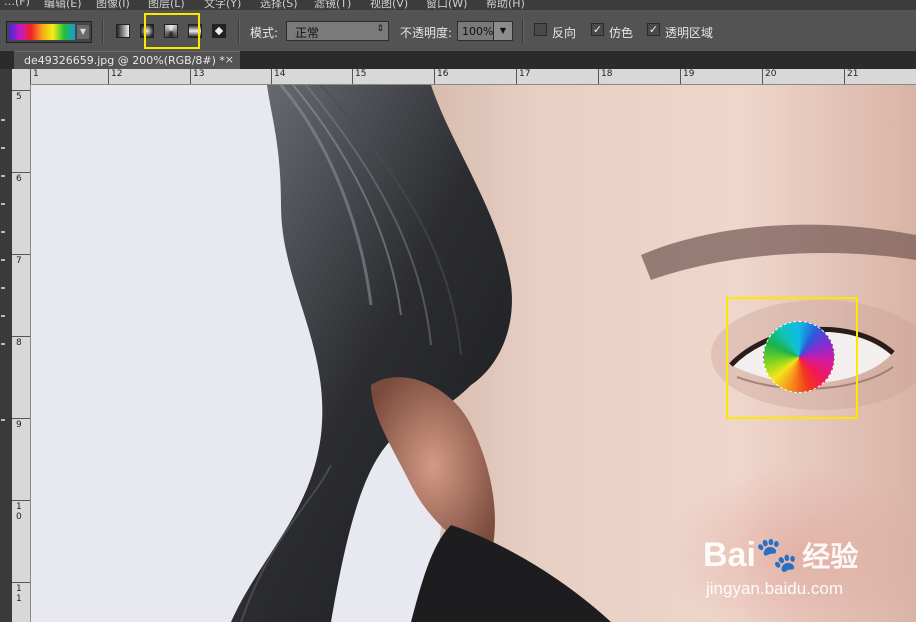 This screenshot has height=622, width=916. I want to click on ruler-label: 1 0, so click(19, 512).